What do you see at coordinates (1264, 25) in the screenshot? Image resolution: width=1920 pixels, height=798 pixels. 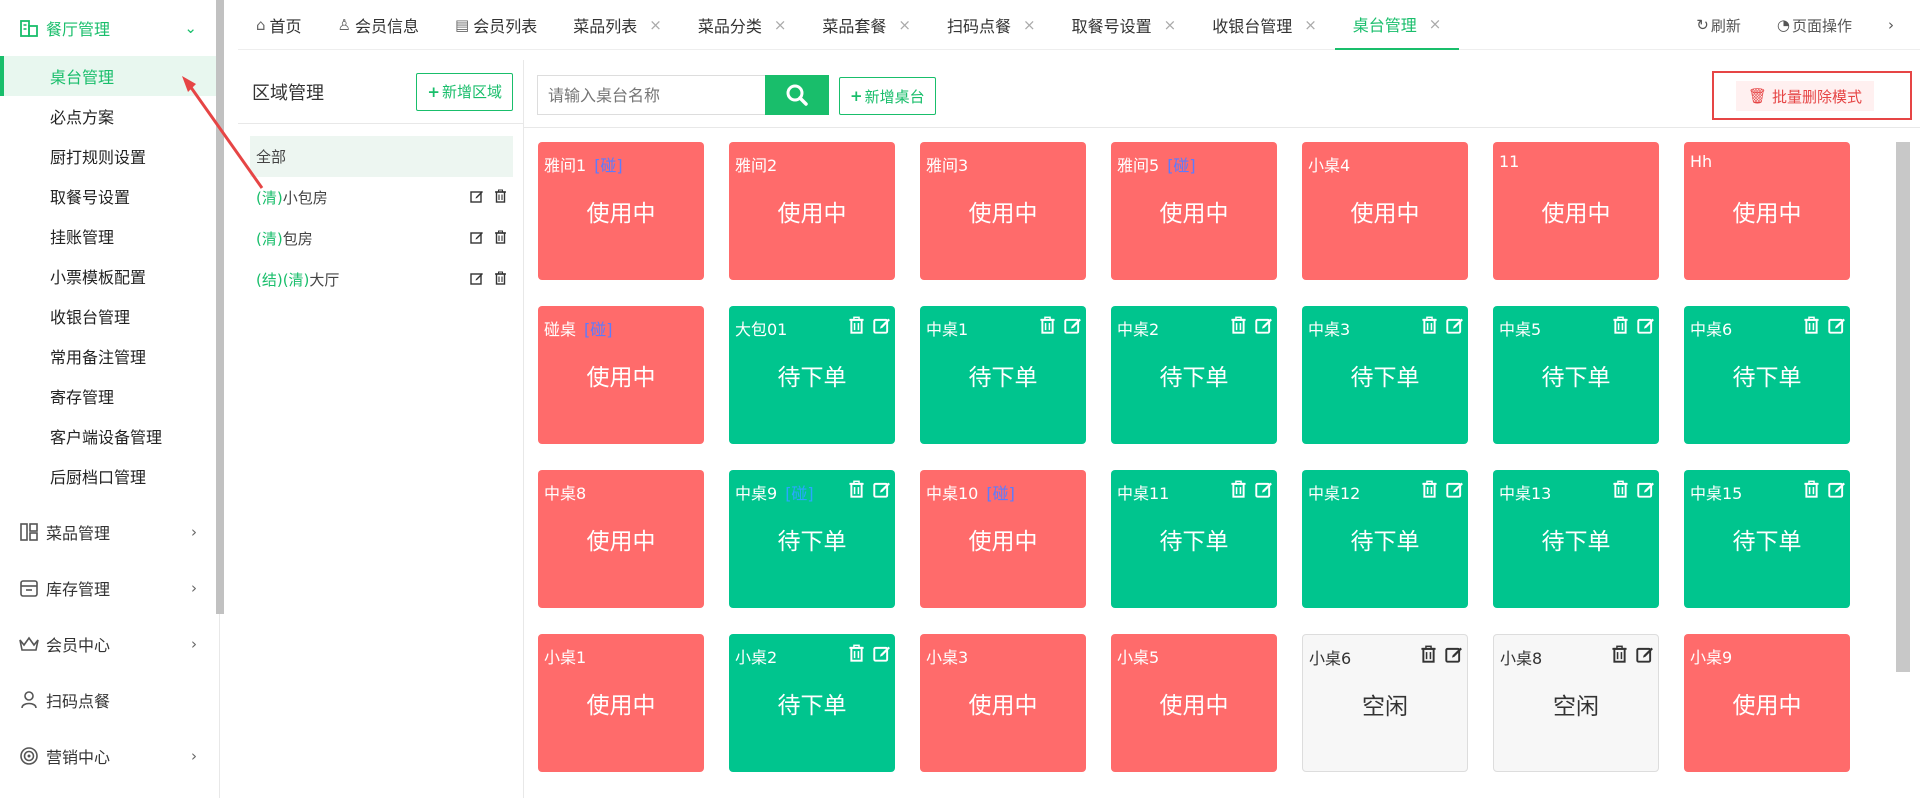 I see `tab: 收银台管理 ×` at bounding box center [1264, 25].